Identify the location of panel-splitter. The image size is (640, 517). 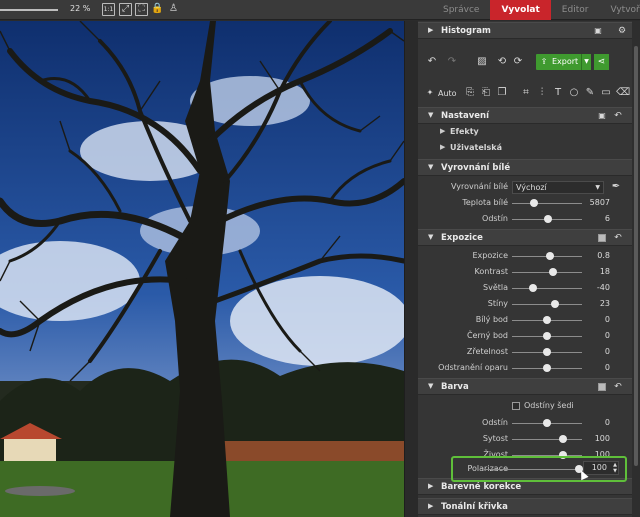
(411, 269).